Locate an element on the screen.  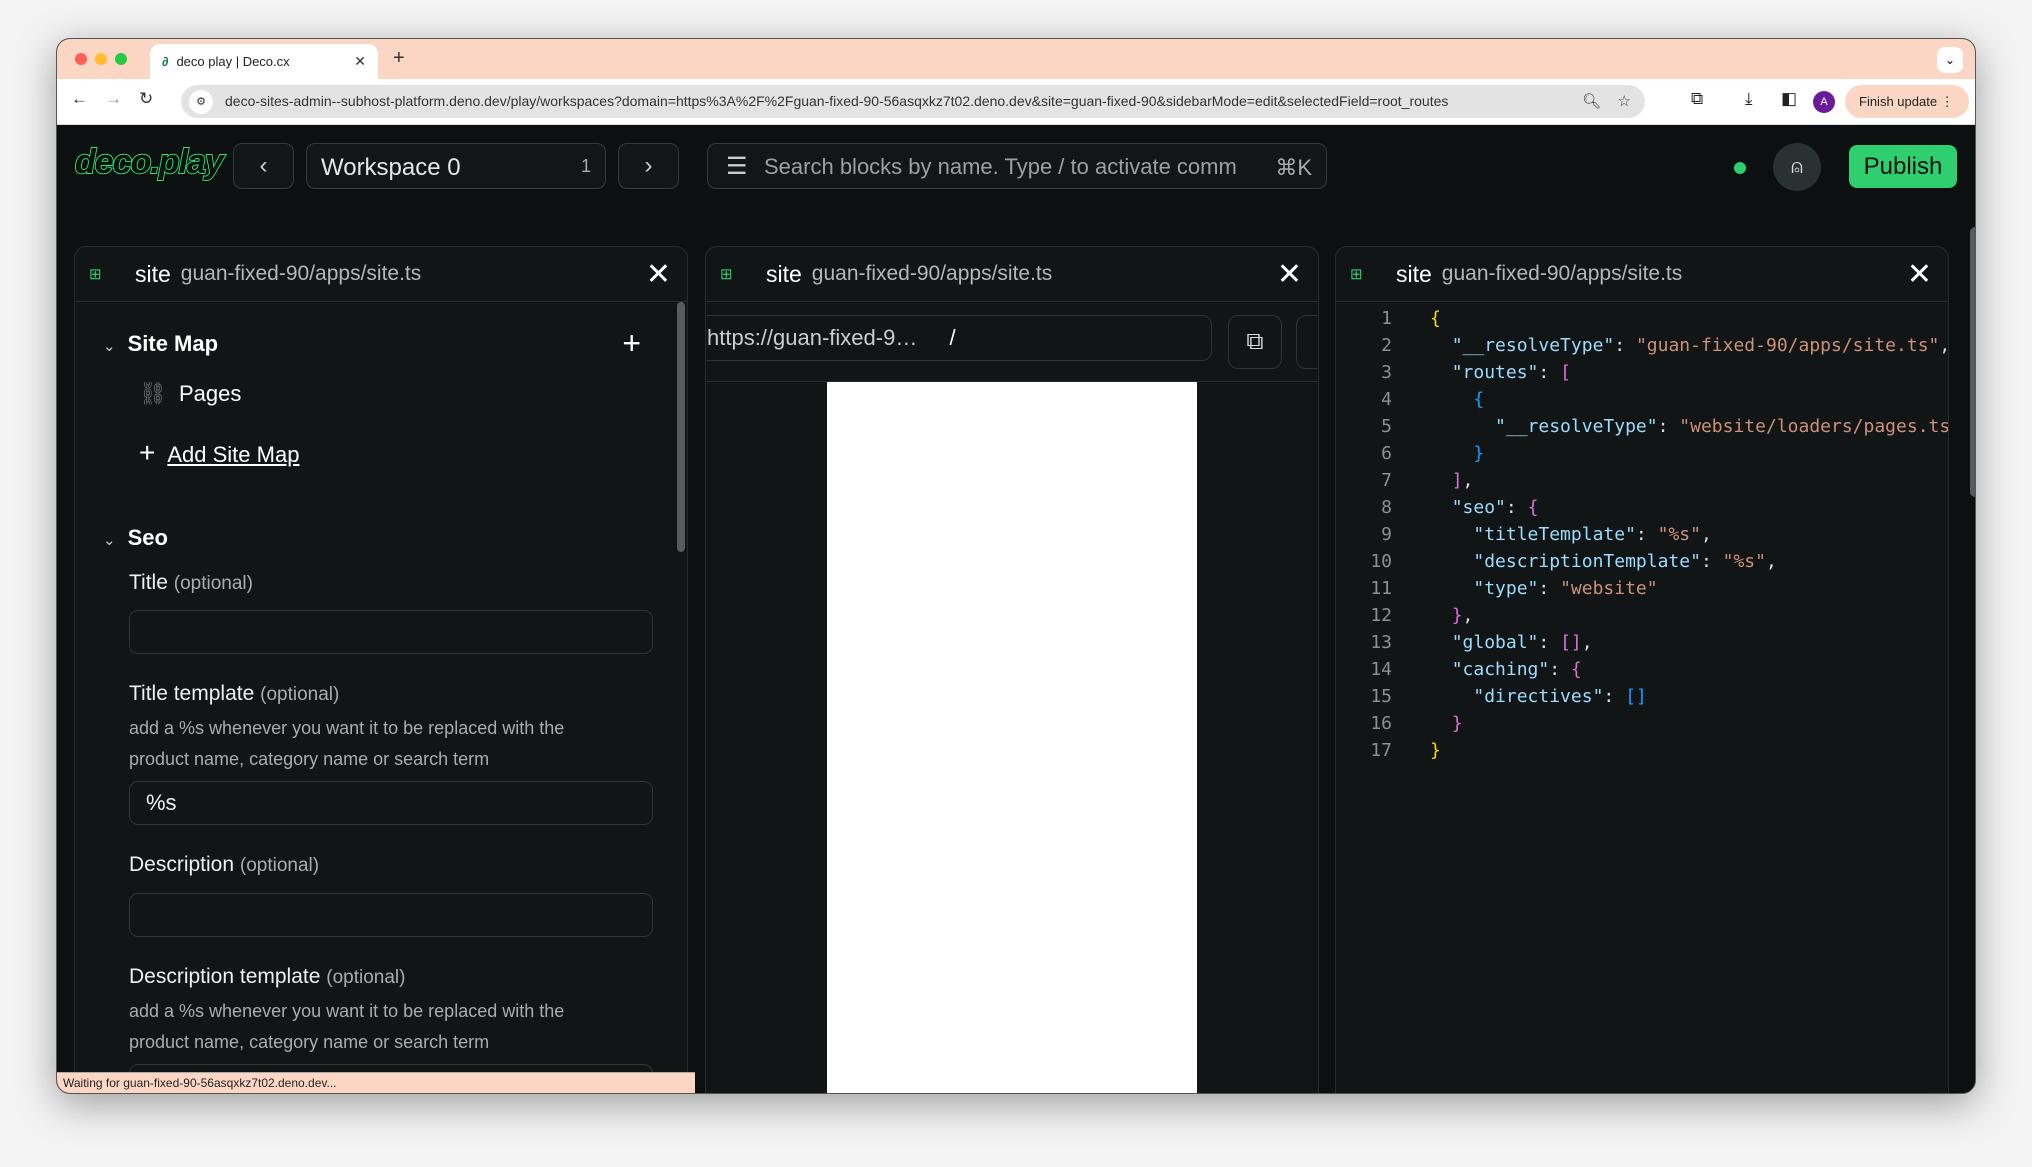
preview-path: / is located at coordinates (952, 337).